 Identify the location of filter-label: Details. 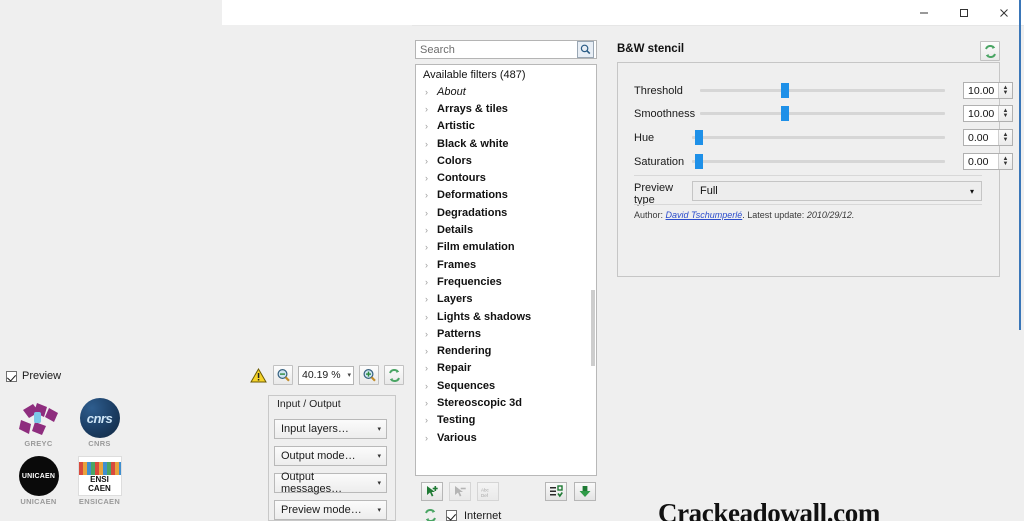
(455, 230).